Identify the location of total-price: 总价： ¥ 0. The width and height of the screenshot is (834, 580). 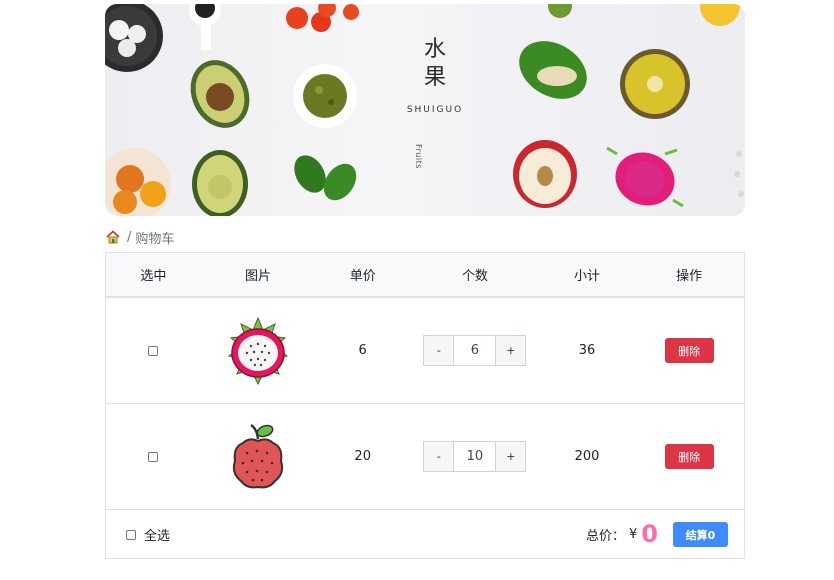
(622, 534).